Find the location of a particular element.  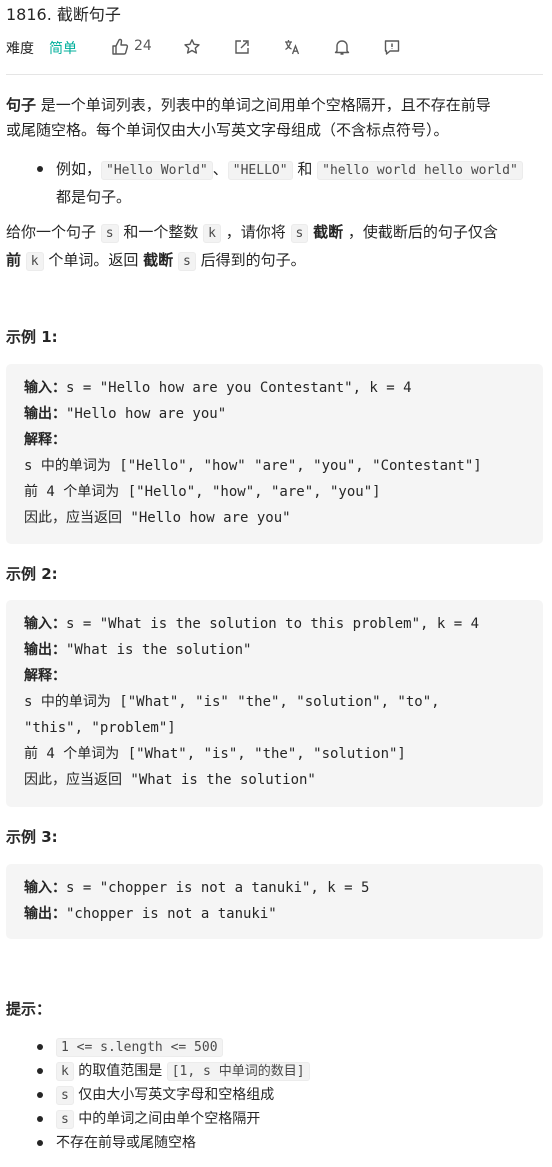

inline-code: "hello world hello world" is located at coordinates (420, 170).